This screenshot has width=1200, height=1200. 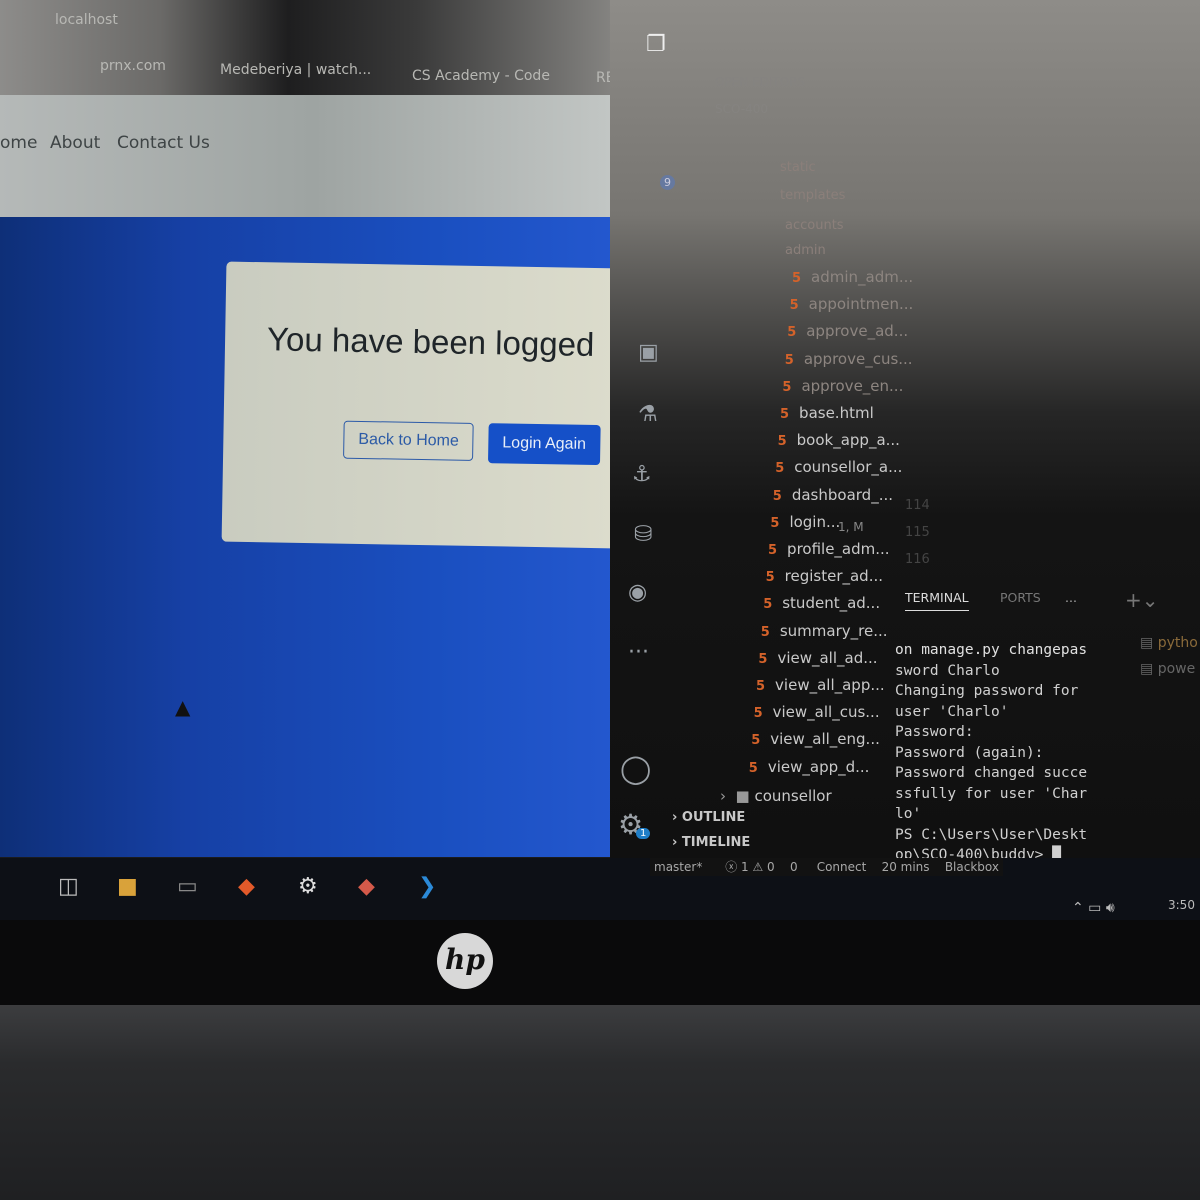 I want to click on ports-status: 0, so click(x=794, y=867).